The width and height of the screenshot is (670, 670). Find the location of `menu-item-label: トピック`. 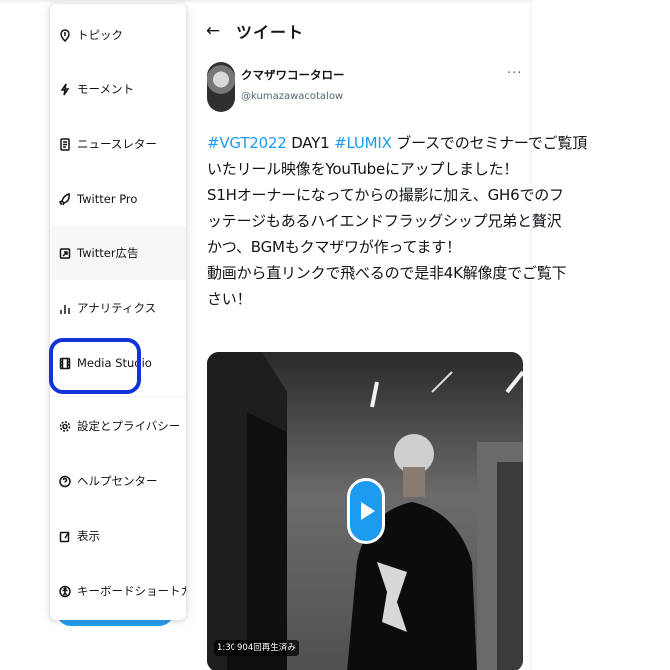

menu-item-label: トピック is located at coordinates (100, 35).